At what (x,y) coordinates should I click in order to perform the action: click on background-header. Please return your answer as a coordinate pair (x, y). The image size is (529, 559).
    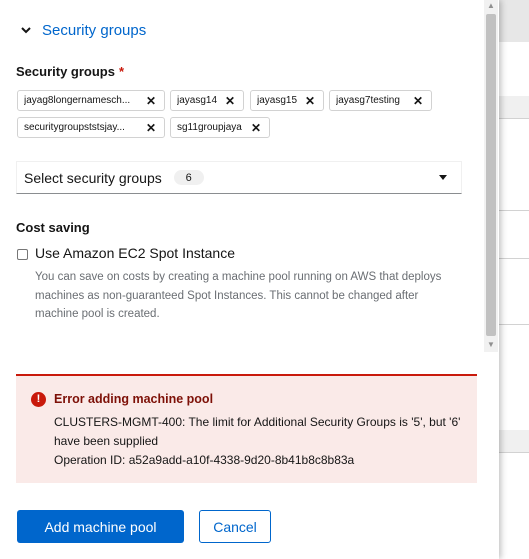
    Looking at the image, I should click on (514, 21).